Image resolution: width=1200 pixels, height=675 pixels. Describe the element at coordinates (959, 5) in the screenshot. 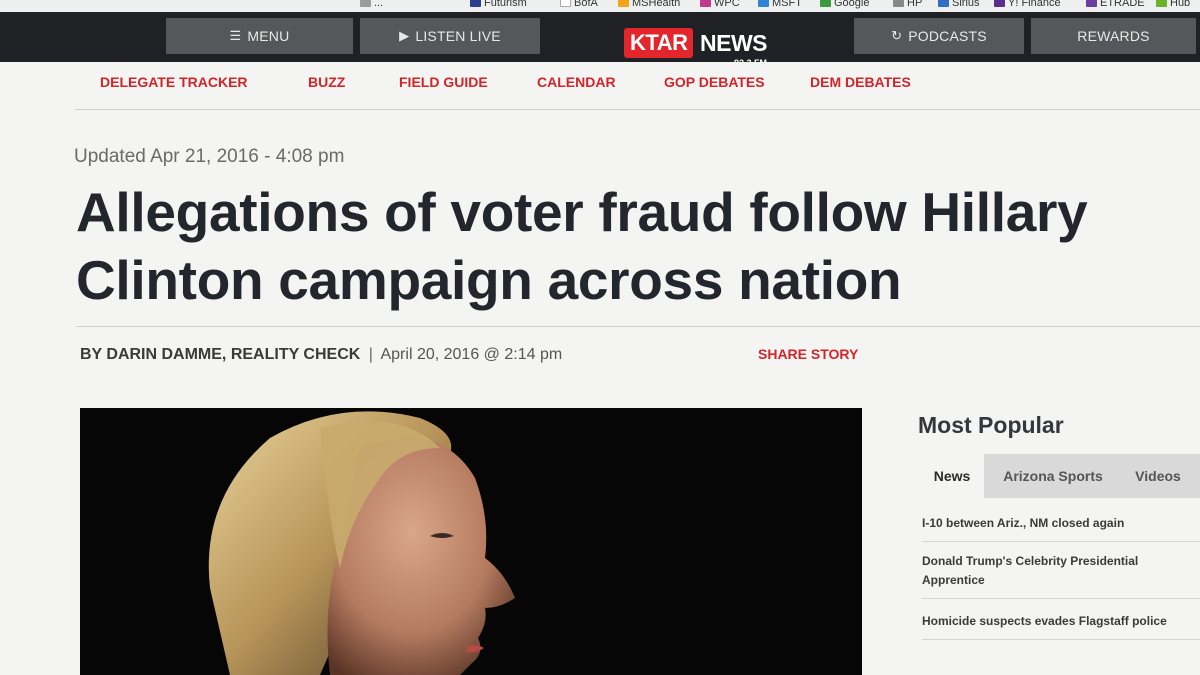

I see `bookmark-item: Sirius` at that location.